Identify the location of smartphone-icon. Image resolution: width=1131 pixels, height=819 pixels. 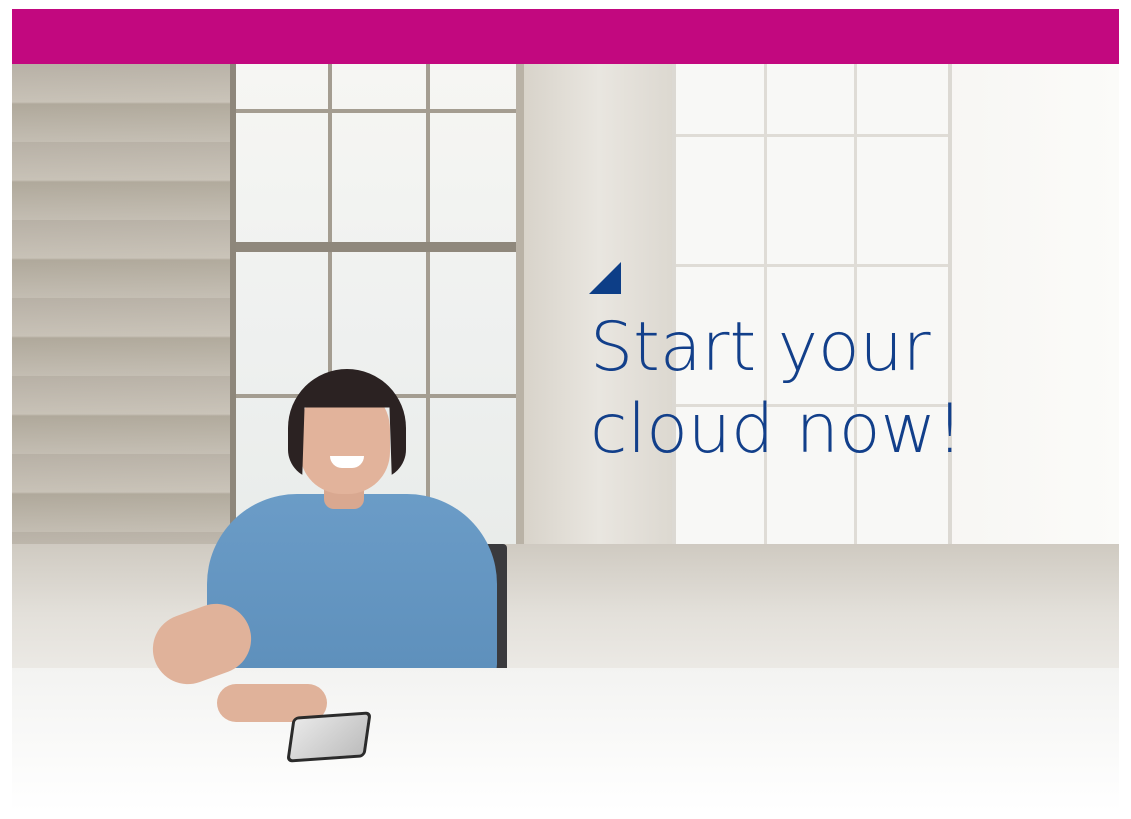
(329, 737).